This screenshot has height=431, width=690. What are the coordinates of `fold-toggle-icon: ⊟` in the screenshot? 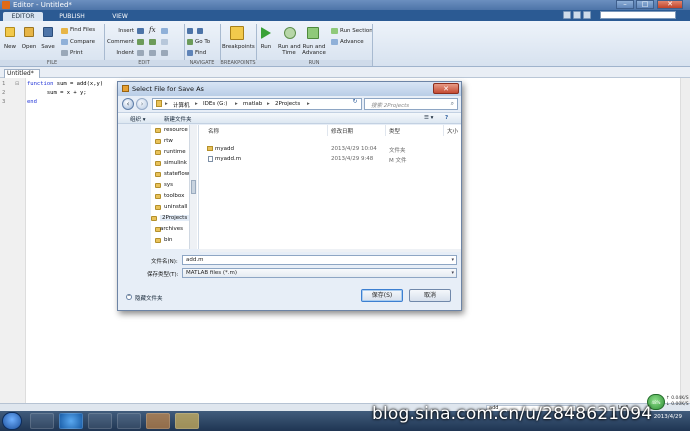 It's located at (17, 84).